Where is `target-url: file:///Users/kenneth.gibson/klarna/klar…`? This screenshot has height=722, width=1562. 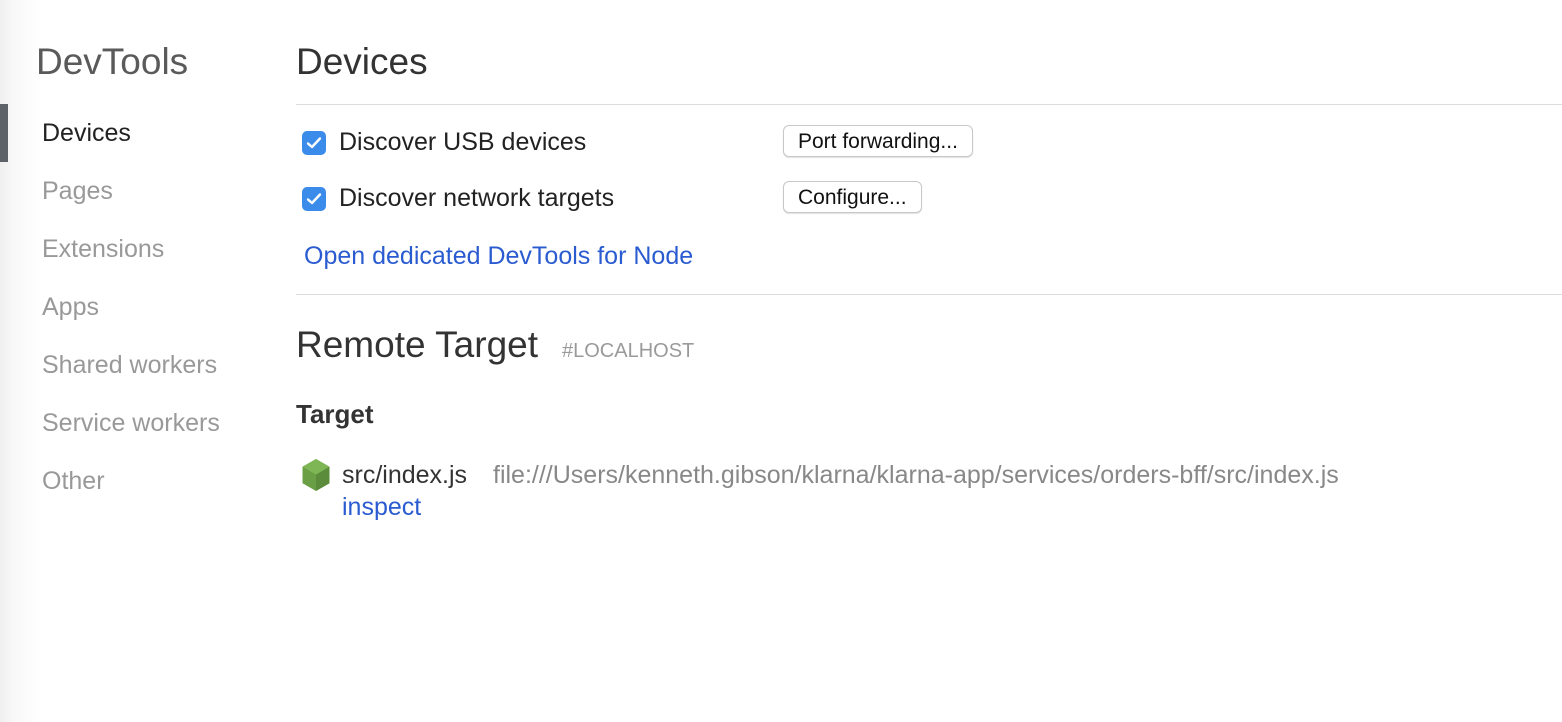 target-url: file:///Users/kenneth.gibson/klarna/klar… is located at coordinates (916, 475).